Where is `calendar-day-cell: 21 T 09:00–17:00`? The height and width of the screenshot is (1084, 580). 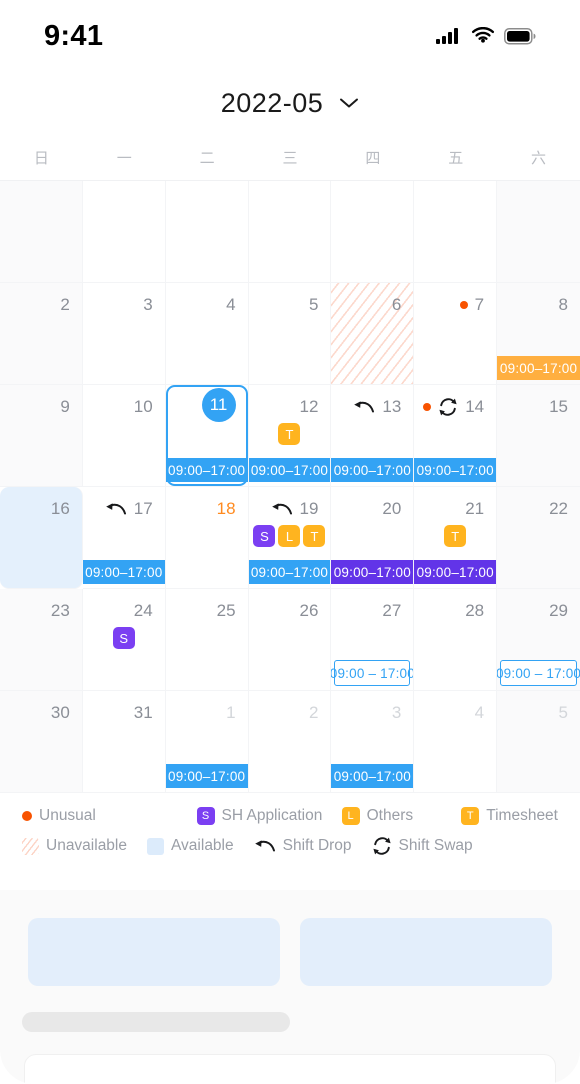
calendar-day-cell: 21 T 09:00–17:00 is located at coordinates (456, 538).